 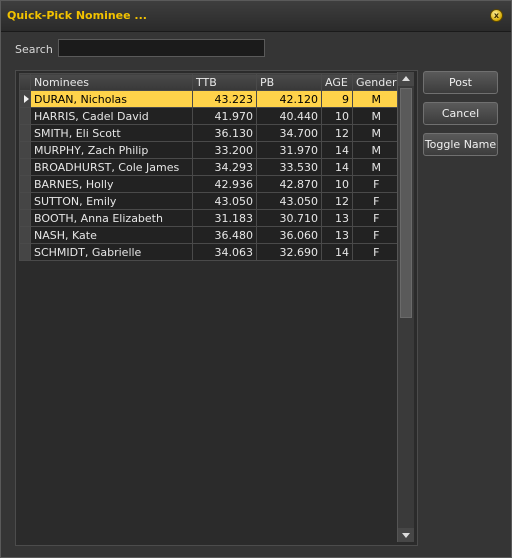 I want to click on column-header-gender: Gender, so click(x=376, y=82).